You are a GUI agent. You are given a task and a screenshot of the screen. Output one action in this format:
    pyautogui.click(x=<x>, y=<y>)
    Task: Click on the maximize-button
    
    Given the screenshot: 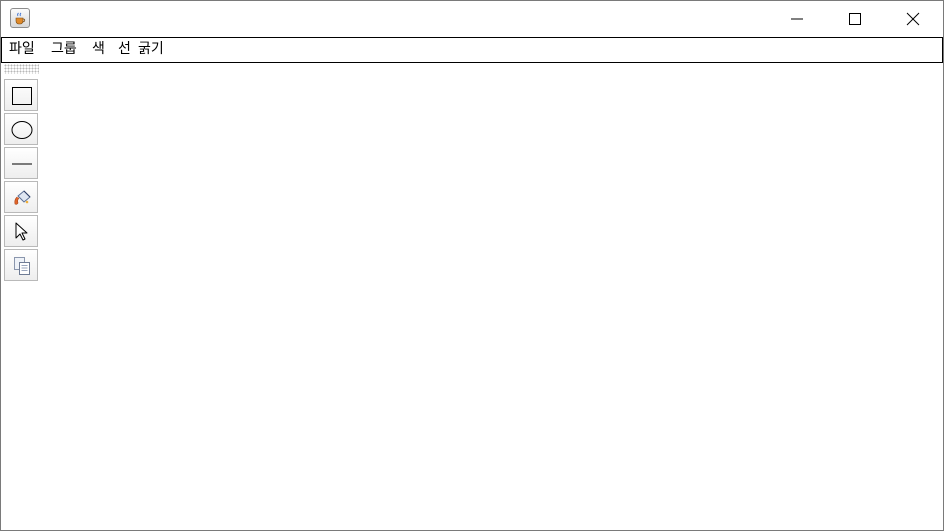 What is the action you would take?
    pyautogui.click(x=855, y=19)
    